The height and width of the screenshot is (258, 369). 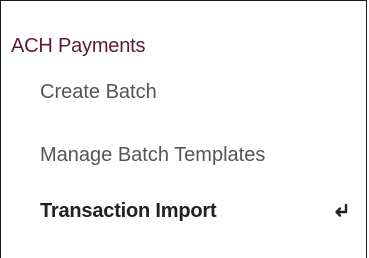 What do you see at coordinates (341, 210) in the screenshot?
I see `enter-return-icon` at bounding box center [341, 210].